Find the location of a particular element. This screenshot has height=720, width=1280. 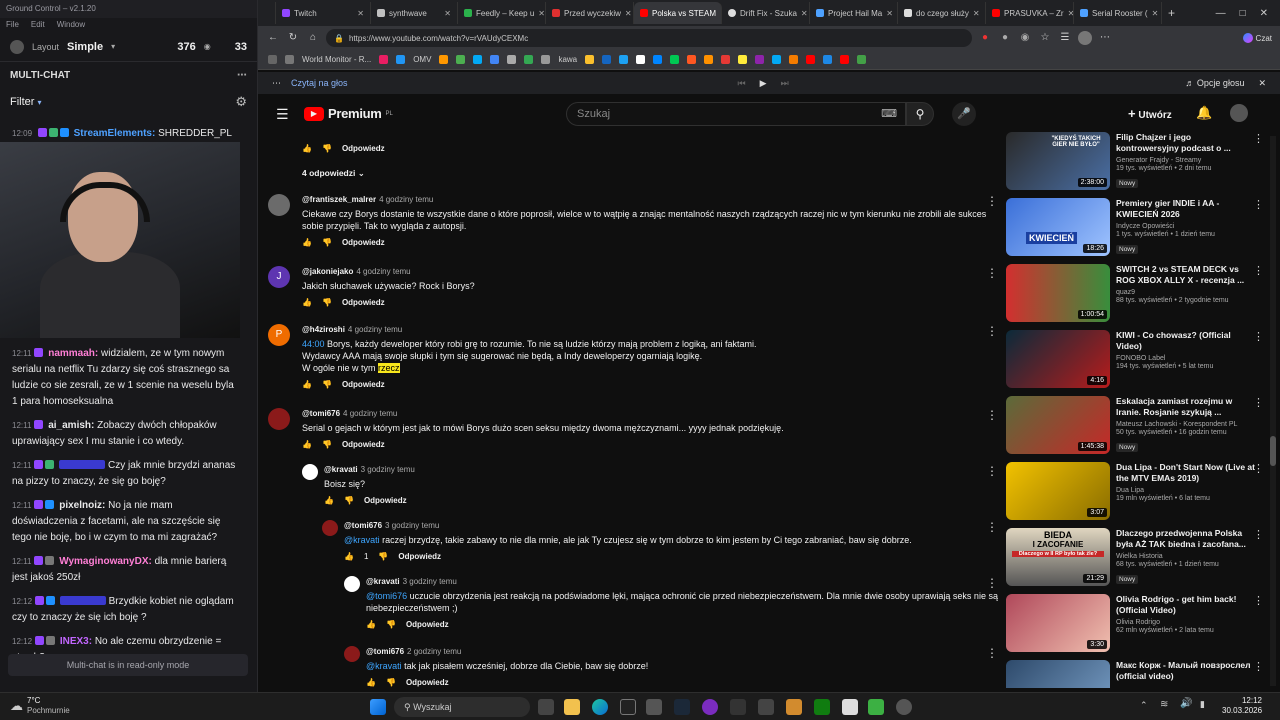

volume-icon: 🔊 is located at coordinates (1186, 703).